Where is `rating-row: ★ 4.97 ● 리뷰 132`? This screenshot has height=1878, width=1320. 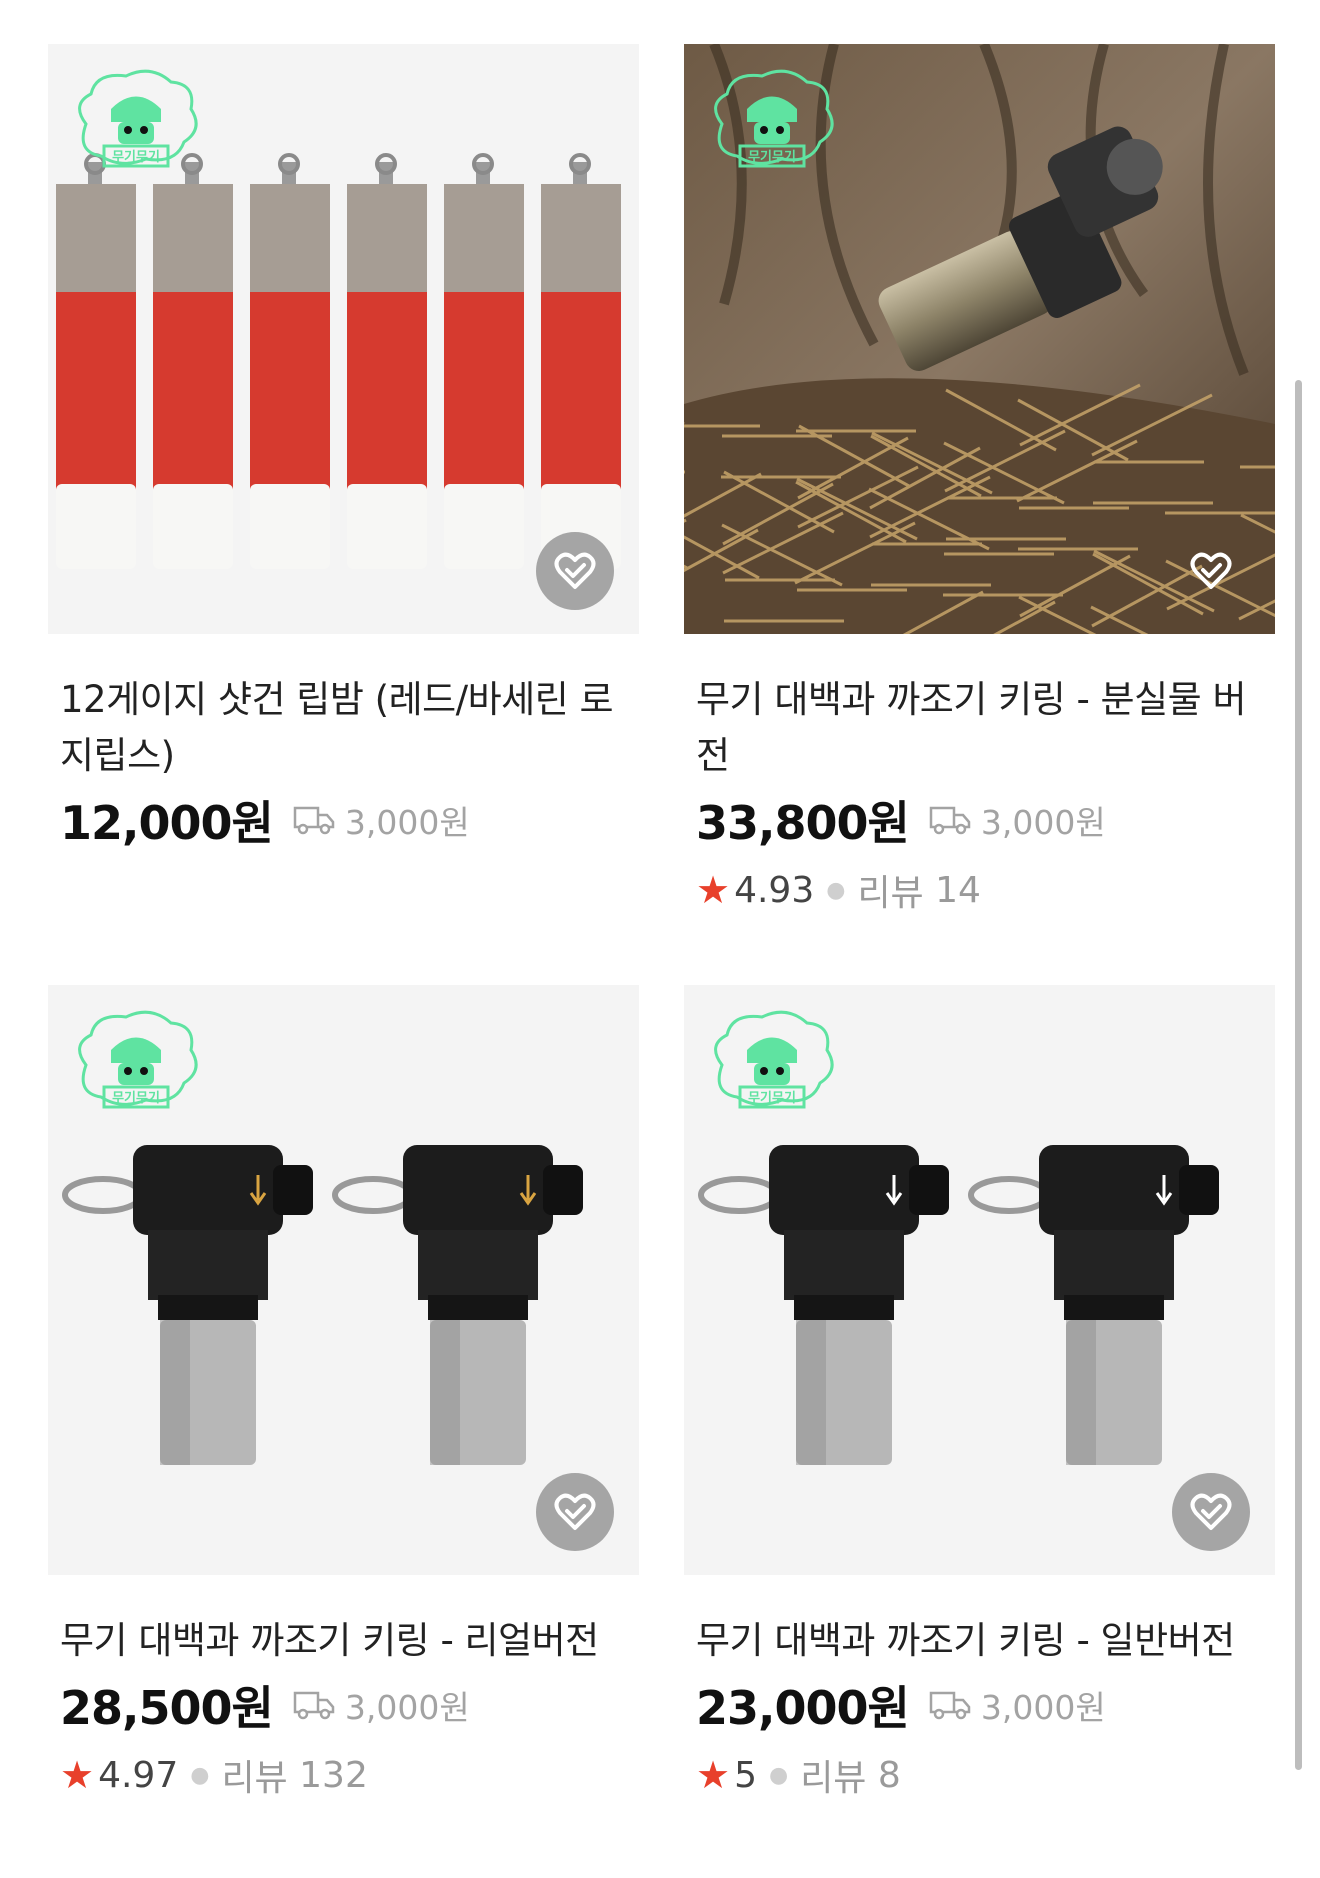
rating-row: ★ 4.97 ● 리뷰 132 is located at coordinates (343, 1775).